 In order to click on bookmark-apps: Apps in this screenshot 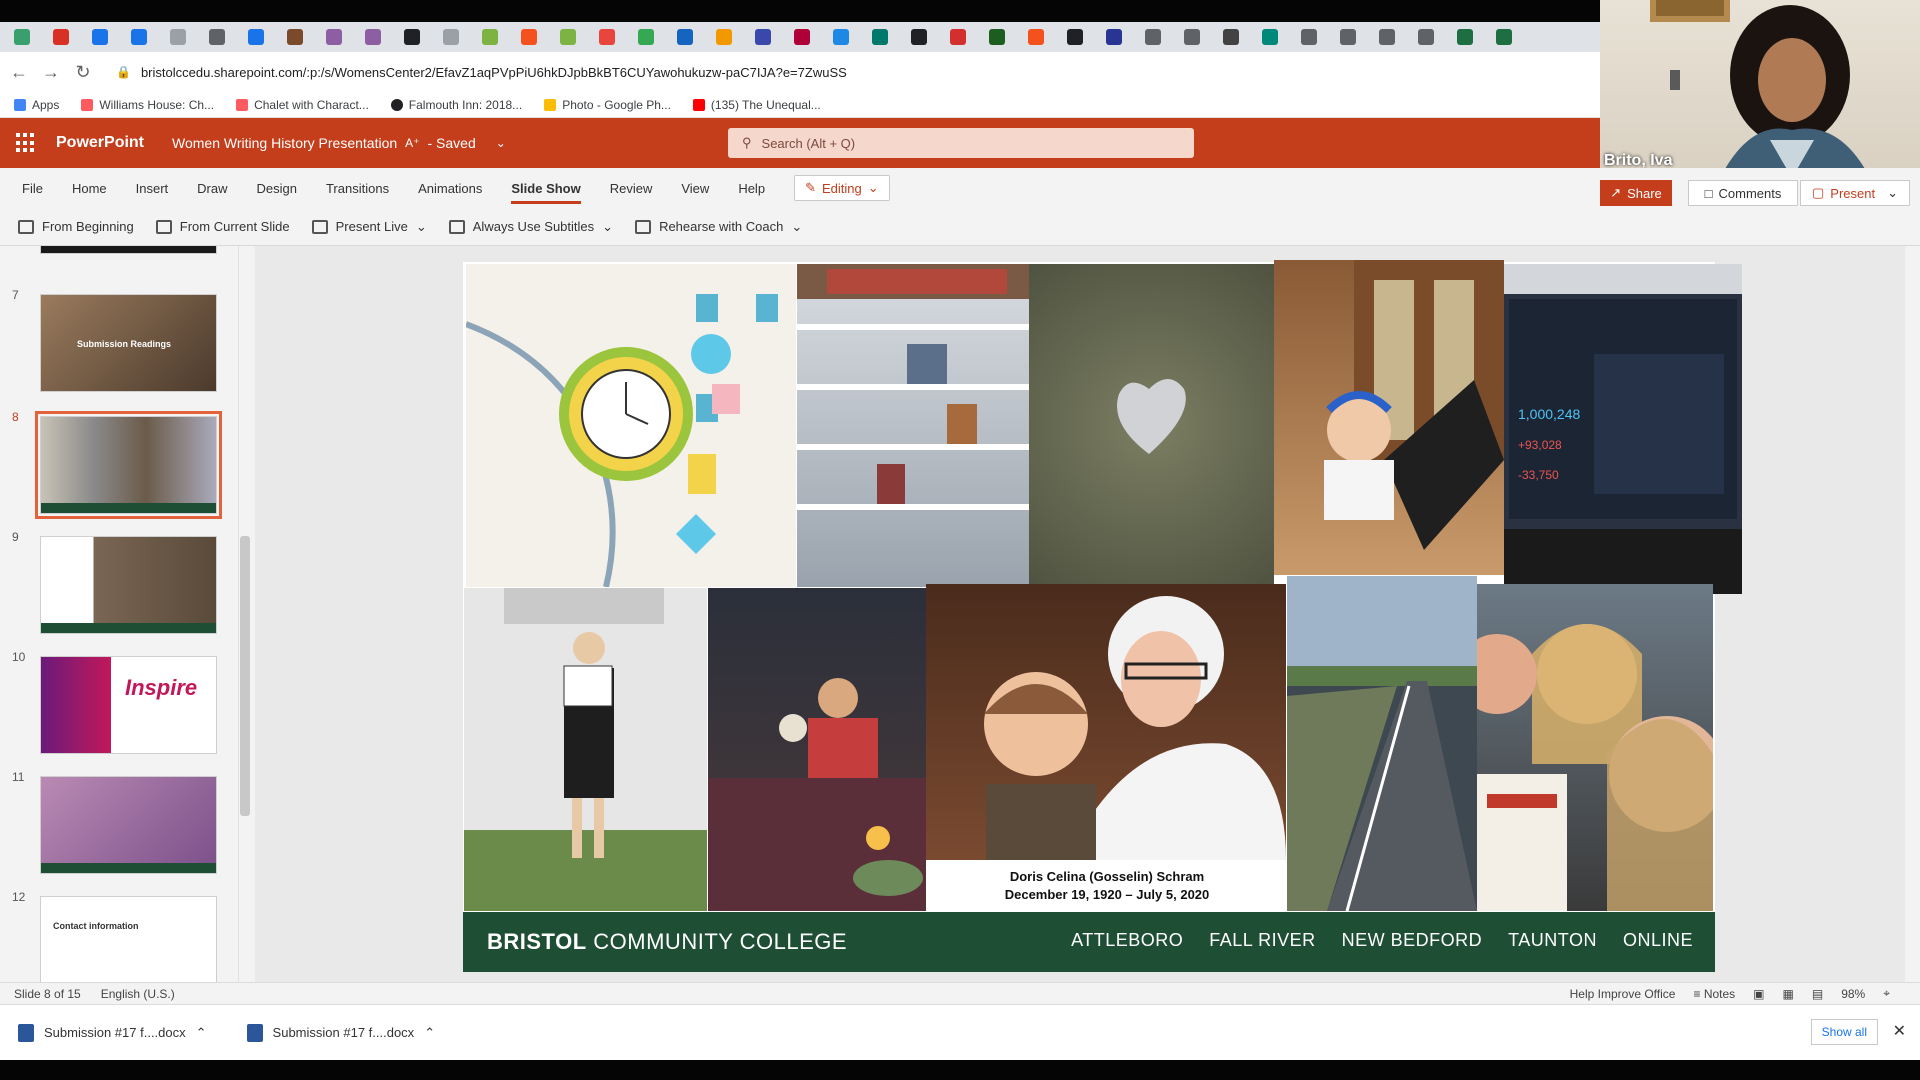, I will do `click(36, 105)`.